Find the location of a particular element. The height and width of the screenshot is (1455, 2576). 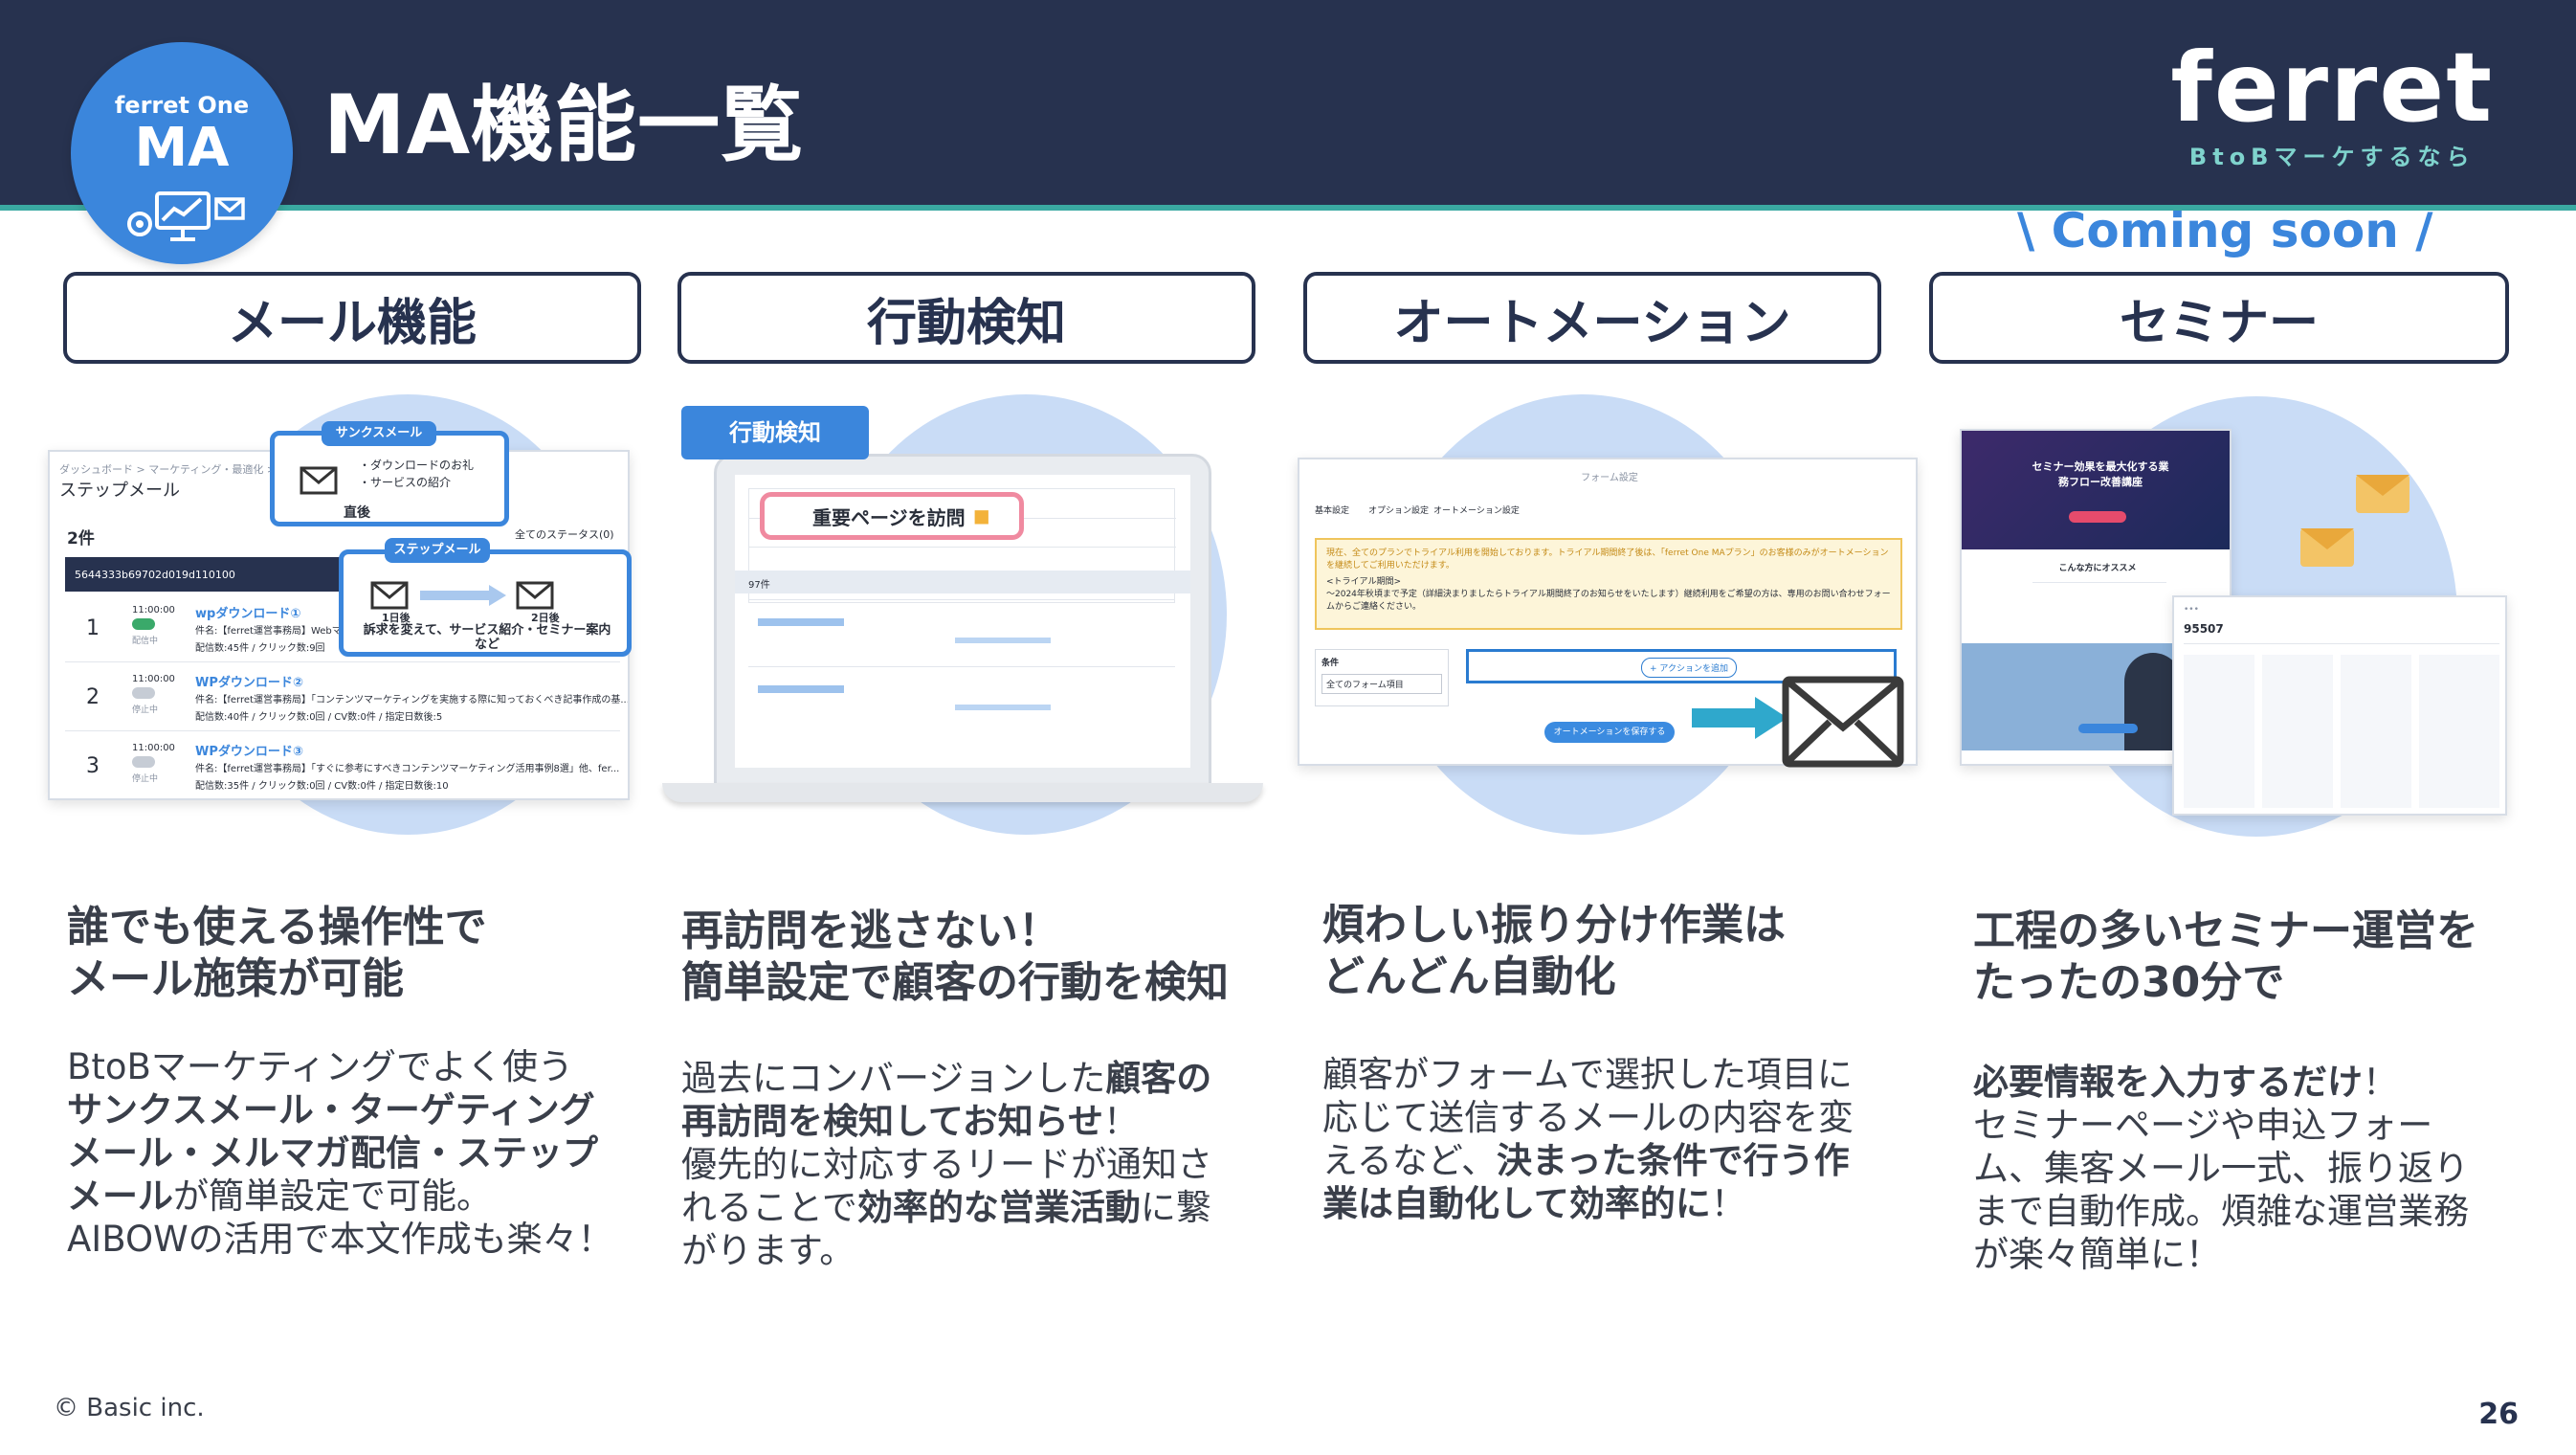

mail-screen-title: ステップメール is located at coordinates (119, 491).